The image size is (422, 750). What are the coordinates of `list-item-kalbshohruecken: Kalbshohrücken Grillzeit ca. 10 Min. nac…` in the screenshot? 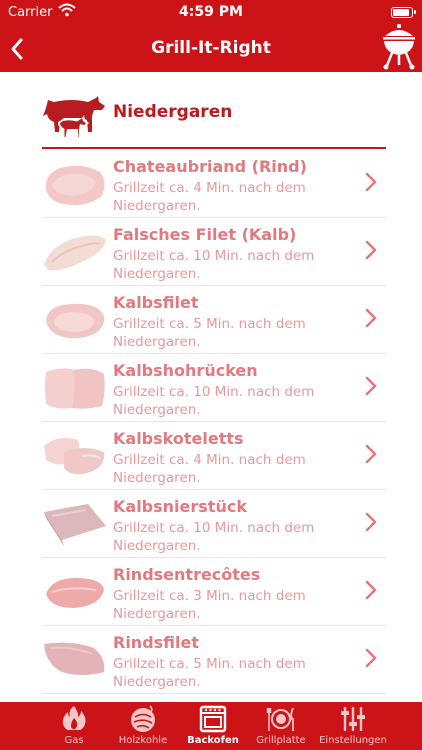 It's located at (214, 388).